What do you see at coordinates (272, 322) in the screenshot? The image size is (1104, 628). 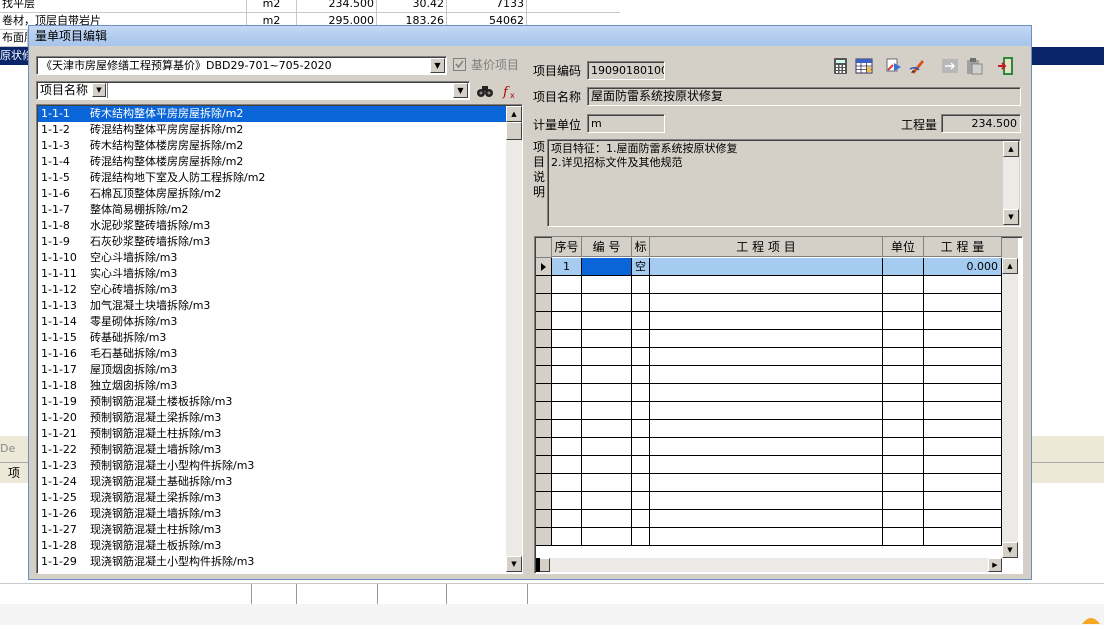 I see `quota-list-item: 1-1-14 零星砌体拆除/m3` at bounding box center [272, 322].